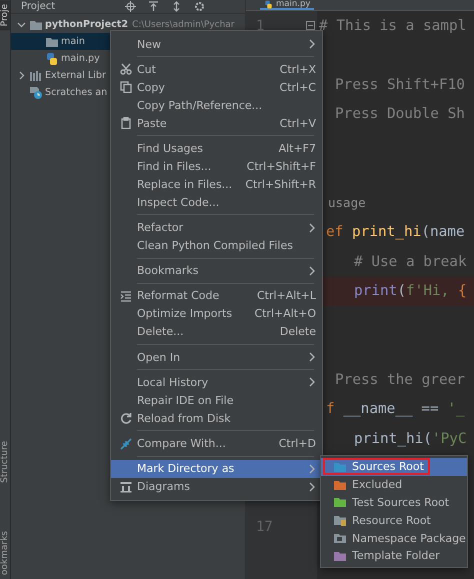 The width and height of the screenshot is (474, 579). I want to click on code-line: f __name__ == '_, so click(395, 409).